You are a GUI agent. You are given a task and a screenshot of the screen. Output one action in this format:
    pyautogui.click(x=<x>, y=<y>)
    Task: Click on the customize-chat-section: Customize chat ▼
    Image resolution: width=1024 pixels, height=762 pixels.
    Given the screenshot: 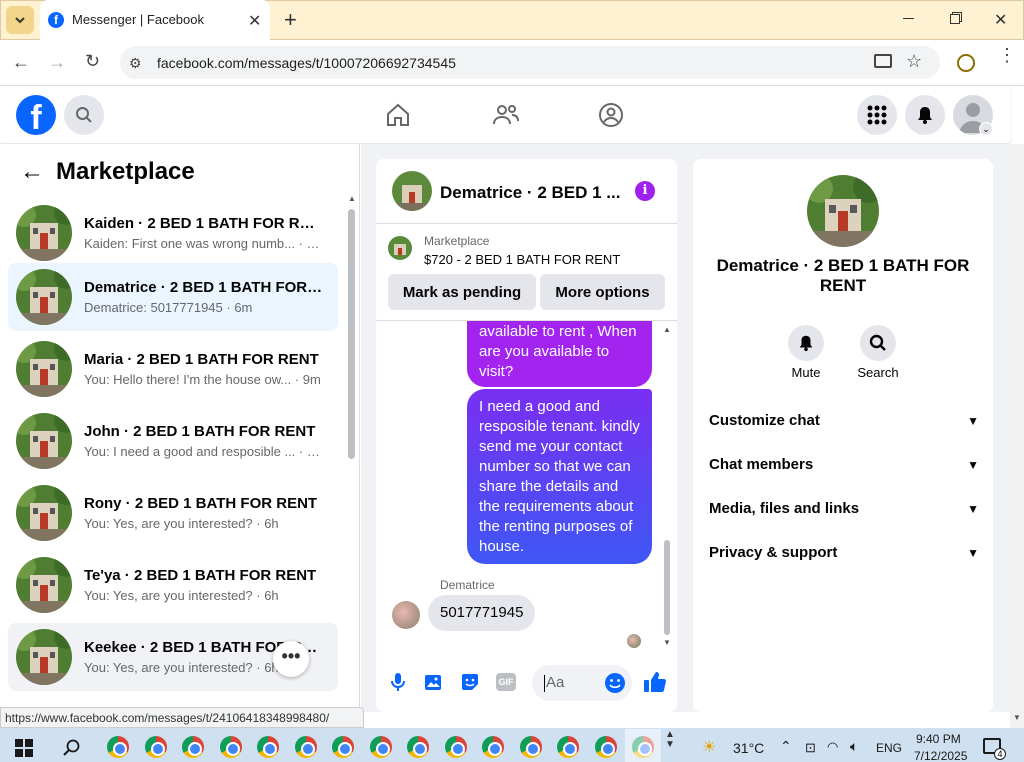 What is the action you would take?
    pyautogui.click(x=844, y=420)
    